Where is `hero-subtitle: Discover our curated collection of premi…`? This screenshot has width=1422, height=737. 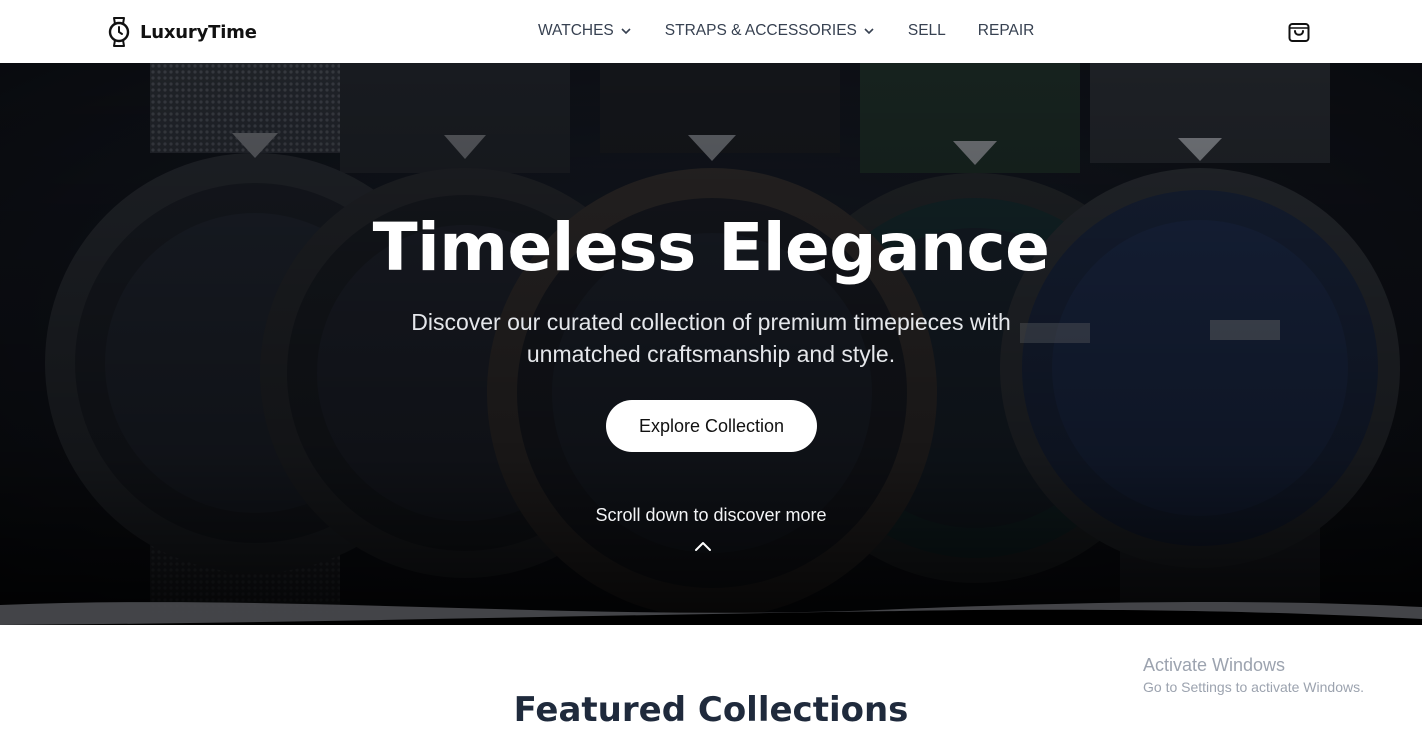
hero-subtitle: Discover our curated collection of premi… is located at coordinates (711, 338).